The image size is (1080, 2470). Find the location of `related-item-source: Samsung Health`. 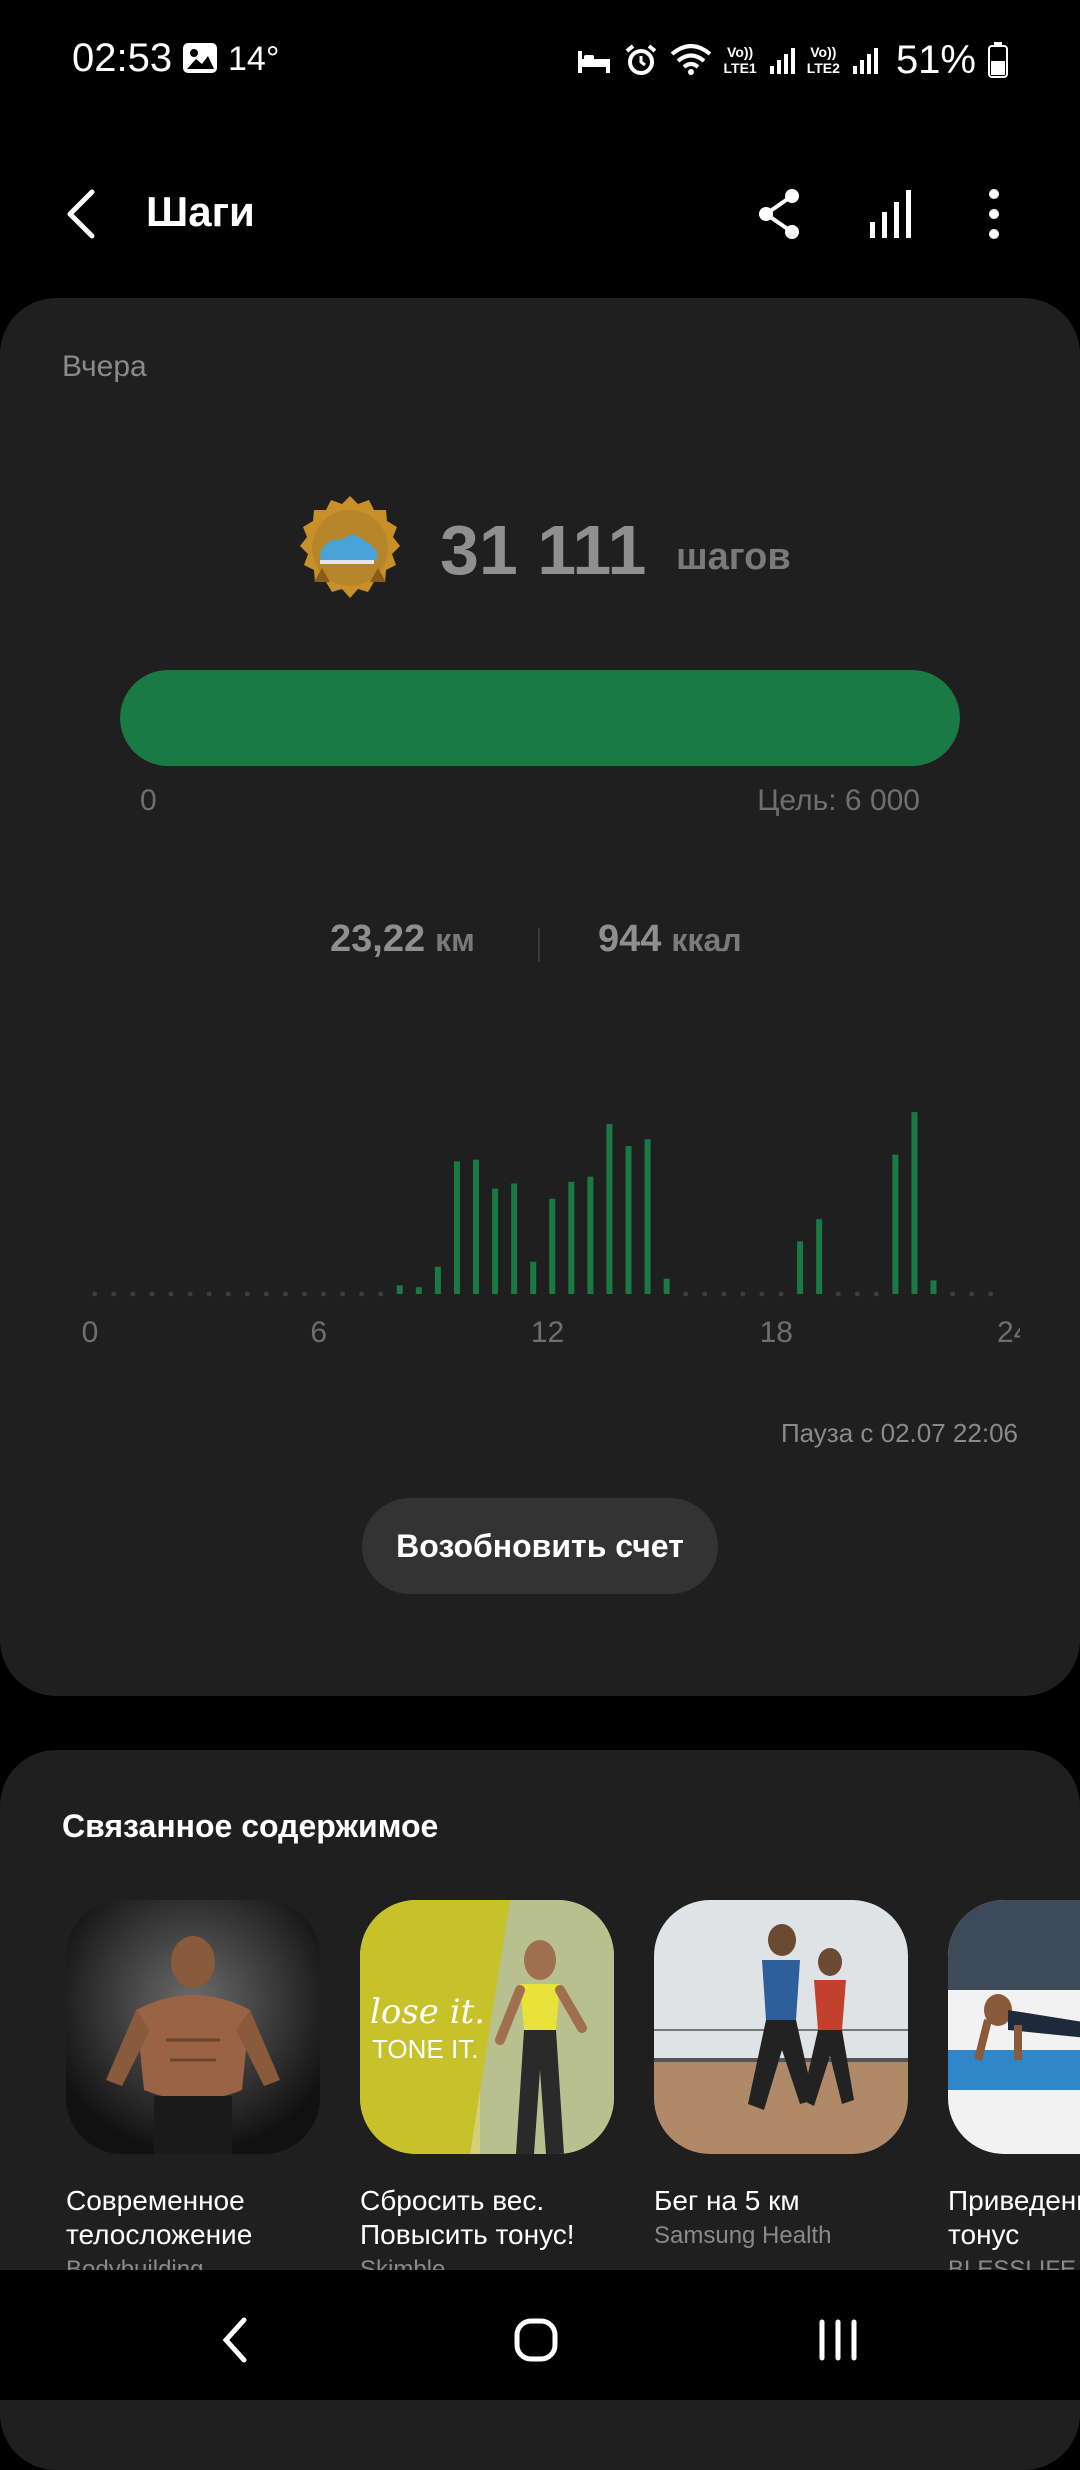

related-item-source: Samsung Health is located at coordinates (743, 2235).